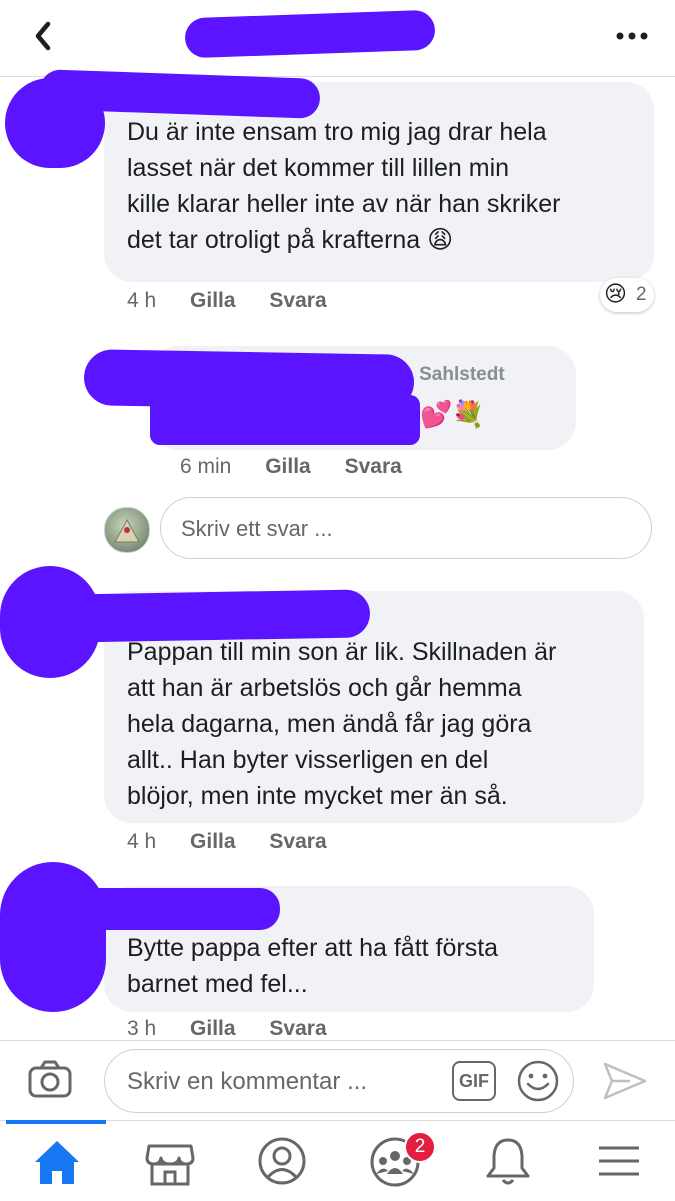 The height and width of the screenshot is (1201, 675). I want to click on reaction-badge: 😢 2, so click(627, 295).